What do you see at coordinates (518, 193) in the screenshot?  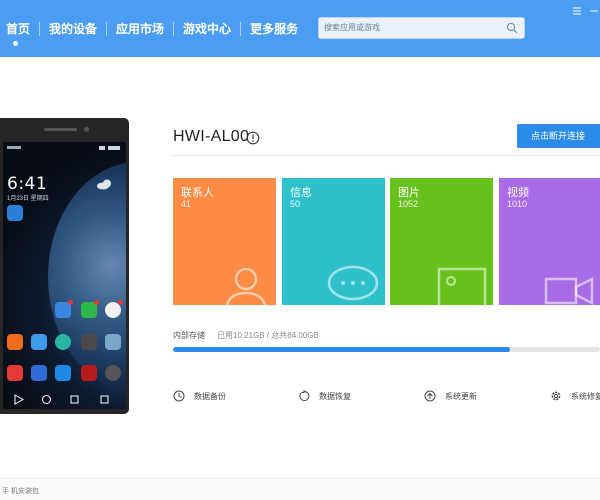 I see `tile-label: 视频` at bounding box center [518, 193].